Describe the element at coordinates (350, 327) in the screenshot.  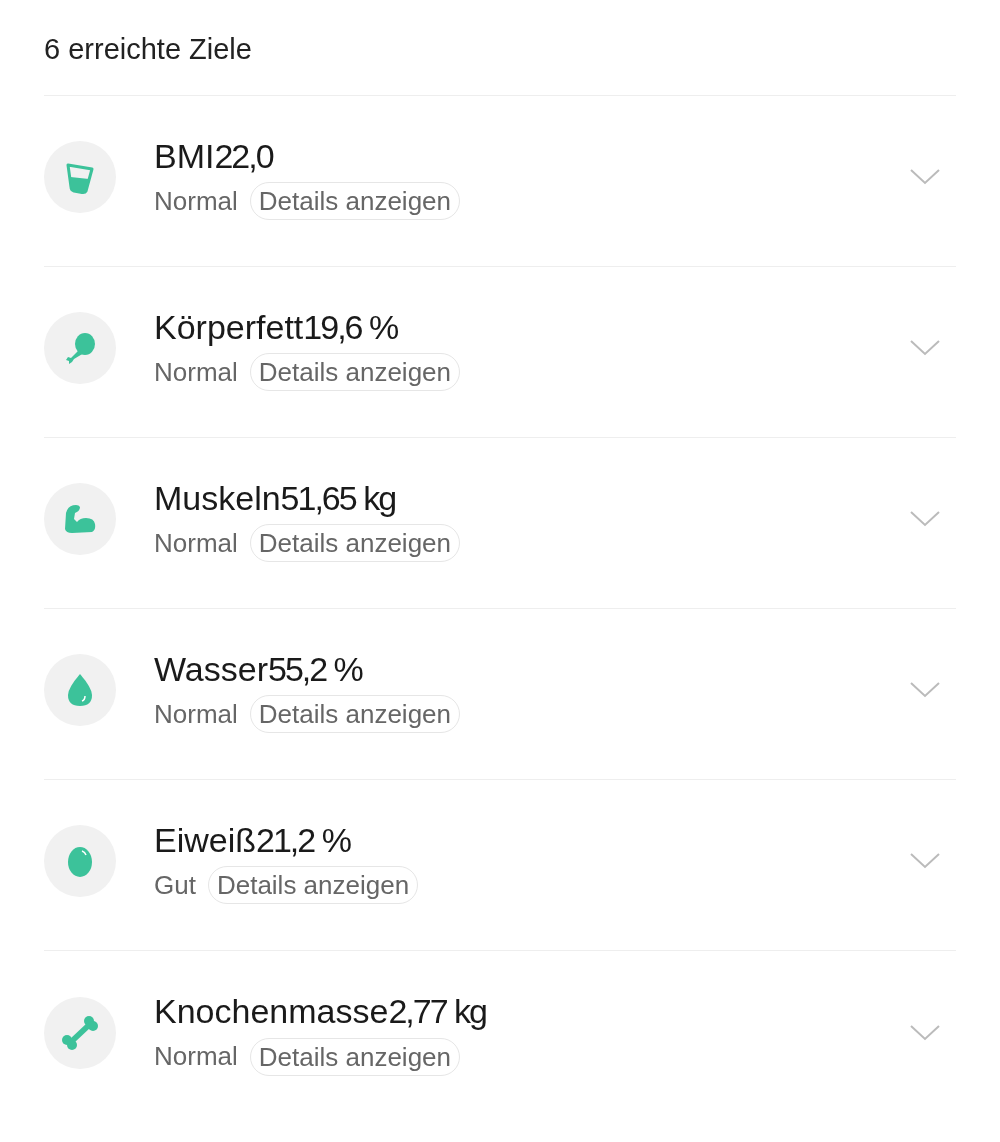
I see `metric-value: 19,6 %` at that location.